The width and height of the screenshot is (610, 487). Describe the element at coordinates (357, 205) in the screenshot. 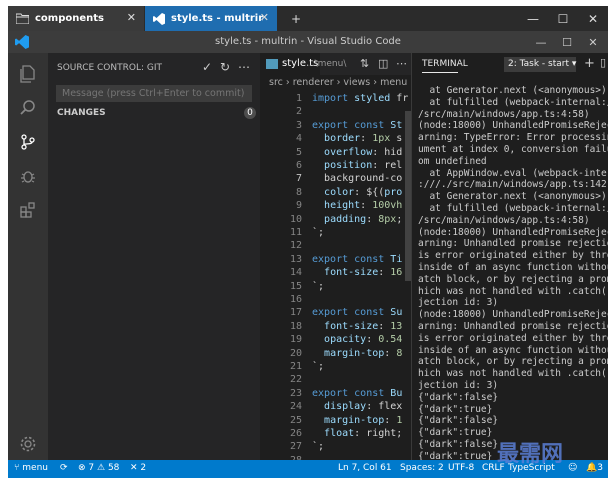

I see `code-line: height: 100vh` at that location.